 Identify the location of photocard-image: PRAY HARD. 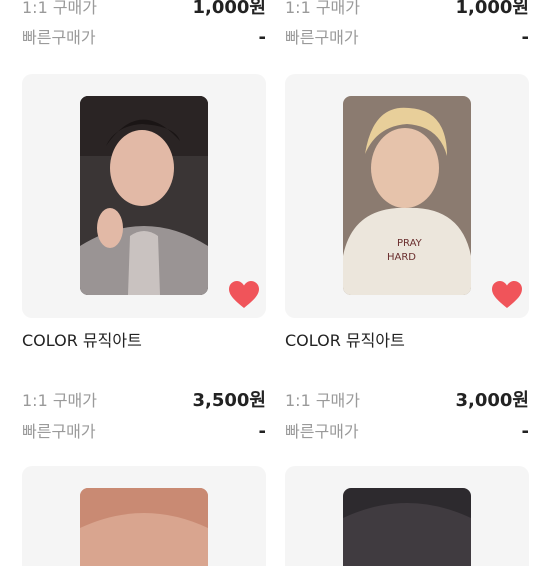
(407, 195).